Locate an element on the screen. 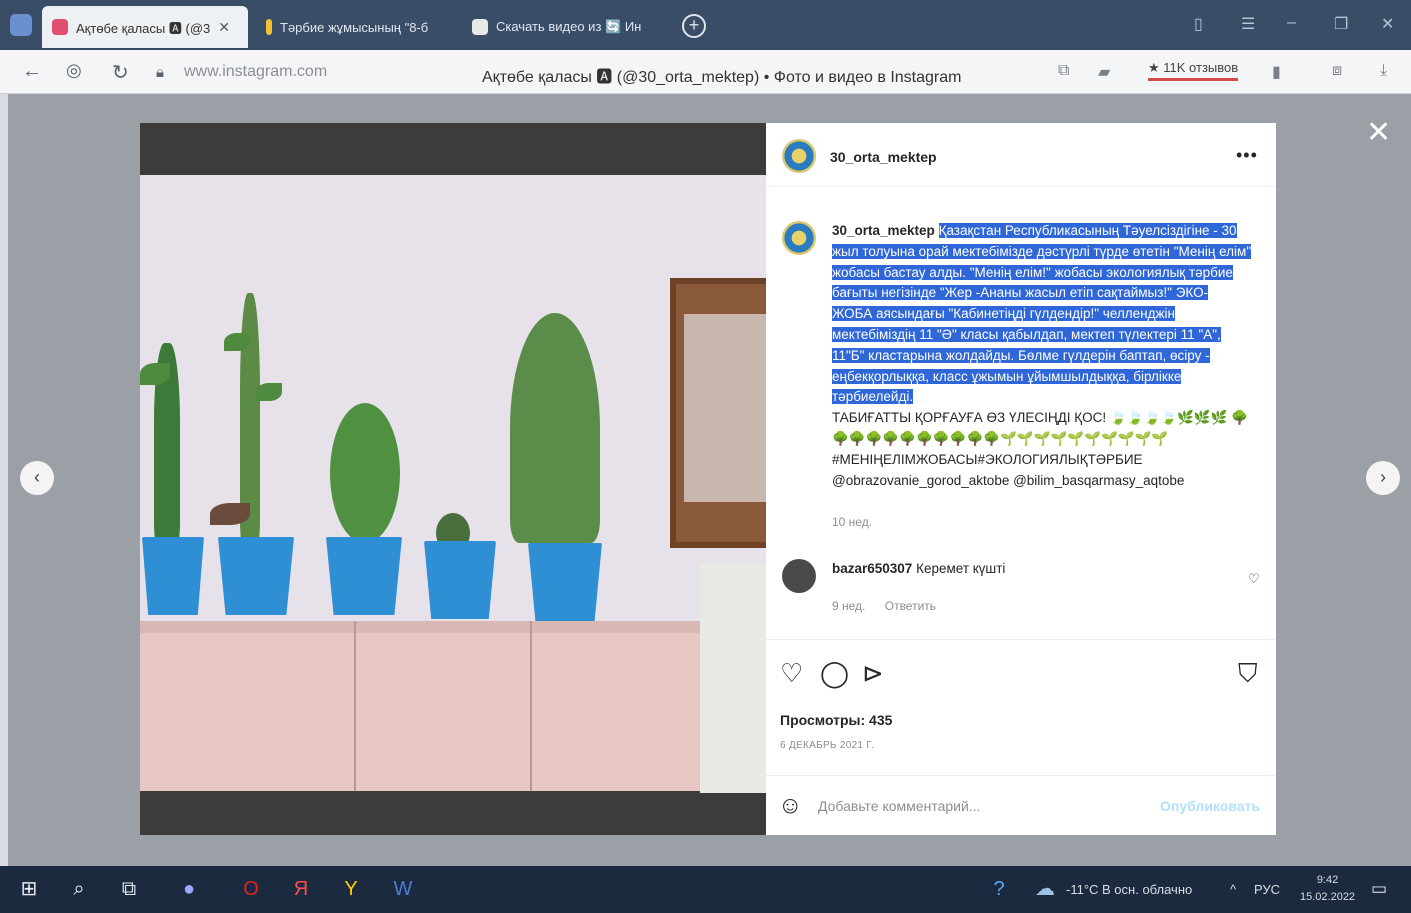 Image resolution: width=1411 pixels, height=913 pixels. comment: bazar650307 Керемет күшті is located at coordinates (918, 568).